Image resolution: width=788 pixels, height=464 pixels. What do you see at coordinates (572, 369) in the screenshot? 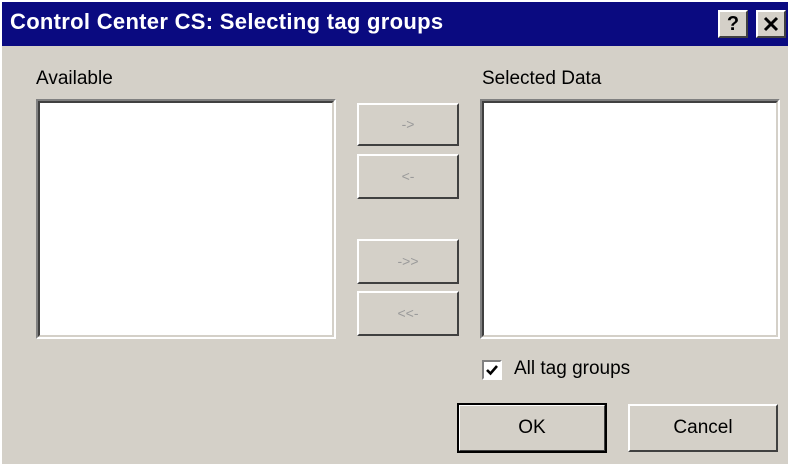
I see `all-tag-groups-label: All tag groups` at bounding box center [572, 369].